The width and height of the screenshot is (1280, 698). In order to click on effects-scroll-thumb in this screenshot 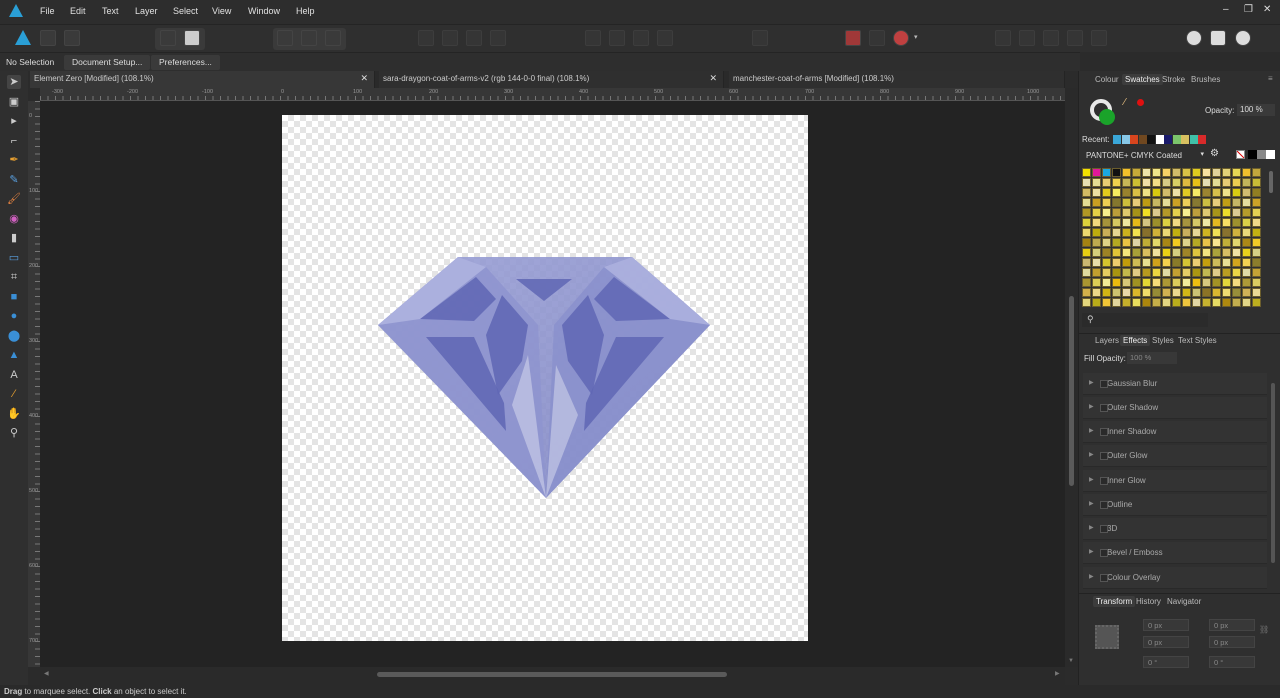, I will do `click(1273, 473)`.